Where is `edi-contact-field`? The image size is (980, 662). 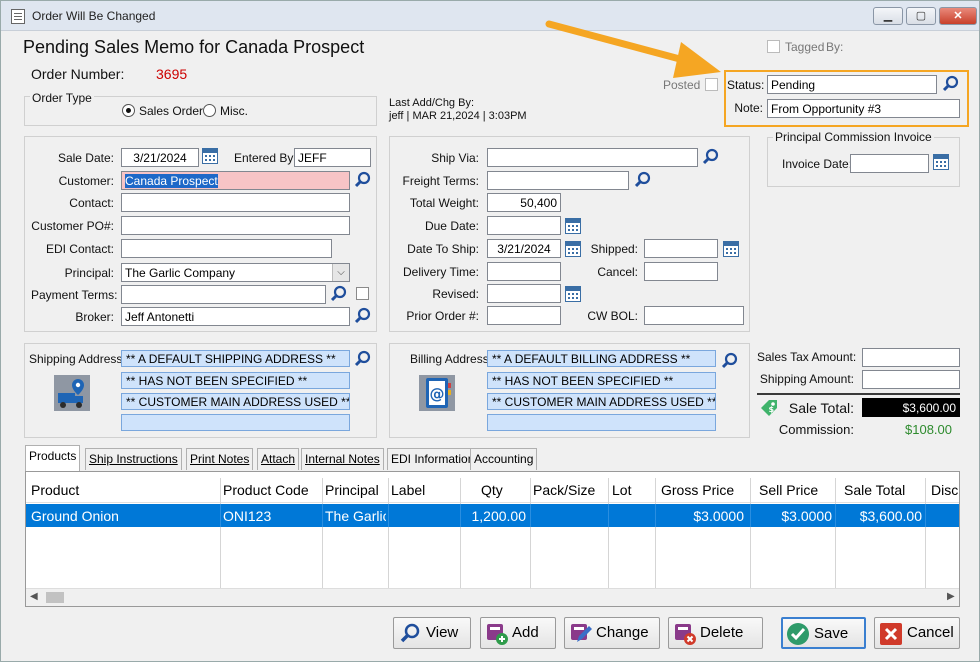
edi-contact-field is located at coordinates (226, 248).